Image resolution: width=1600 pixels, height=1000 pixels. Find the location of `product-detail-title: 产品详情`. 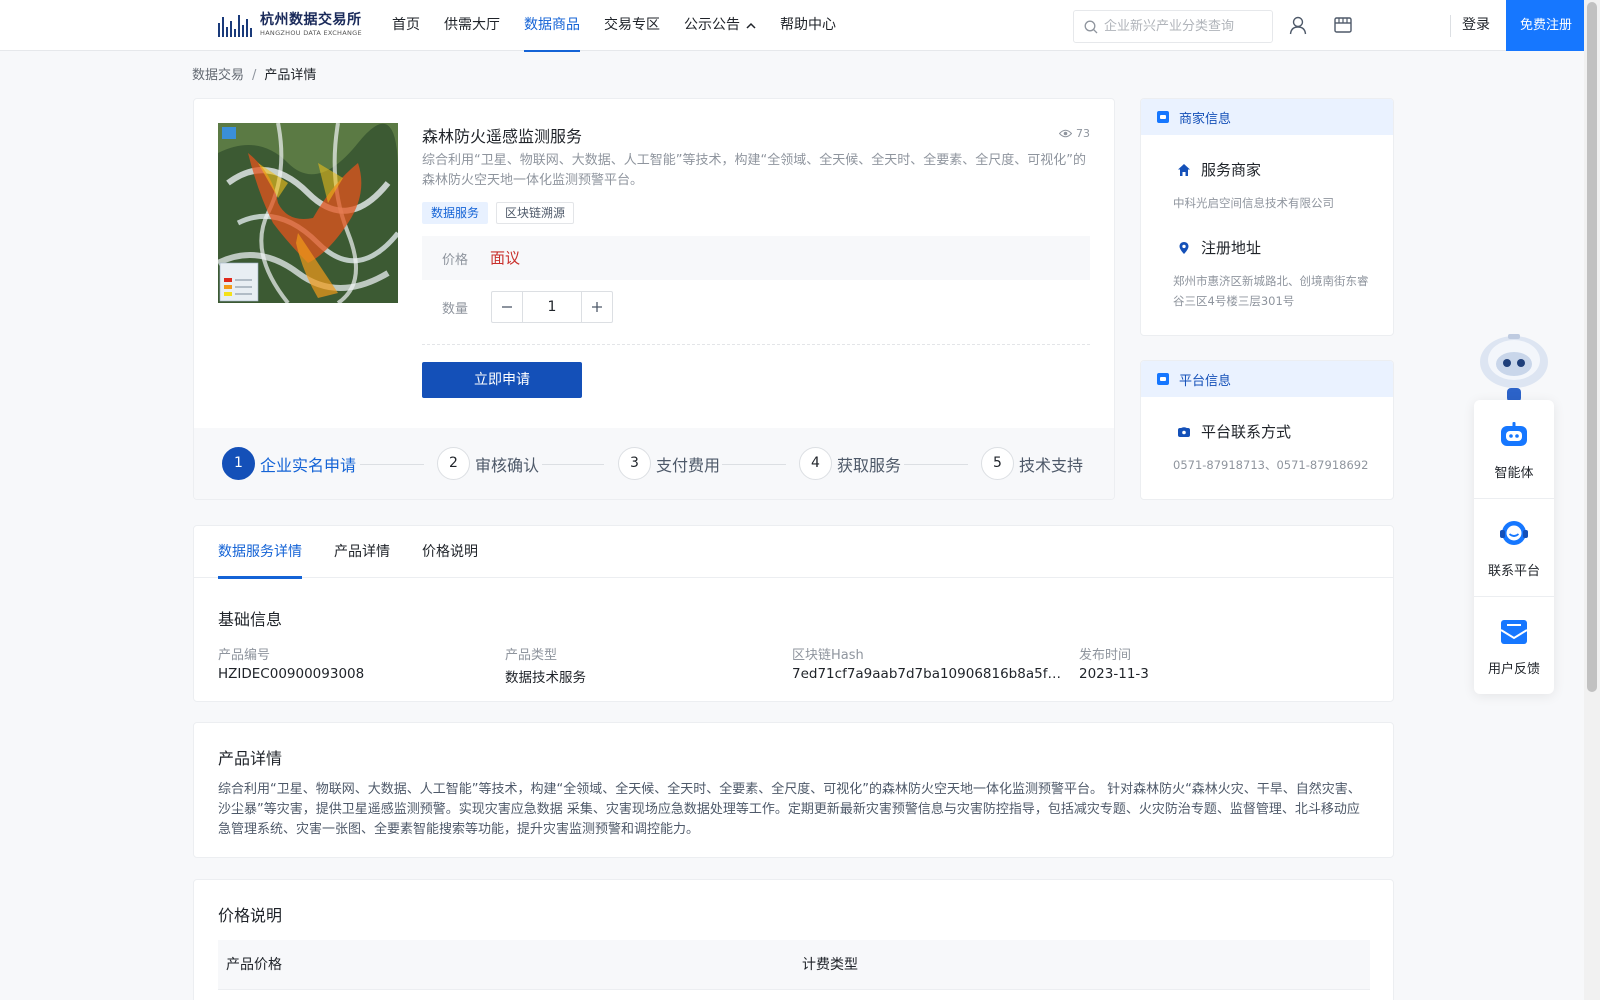

product-detail-title: 产品详情 is located at coordinates (250, 758).